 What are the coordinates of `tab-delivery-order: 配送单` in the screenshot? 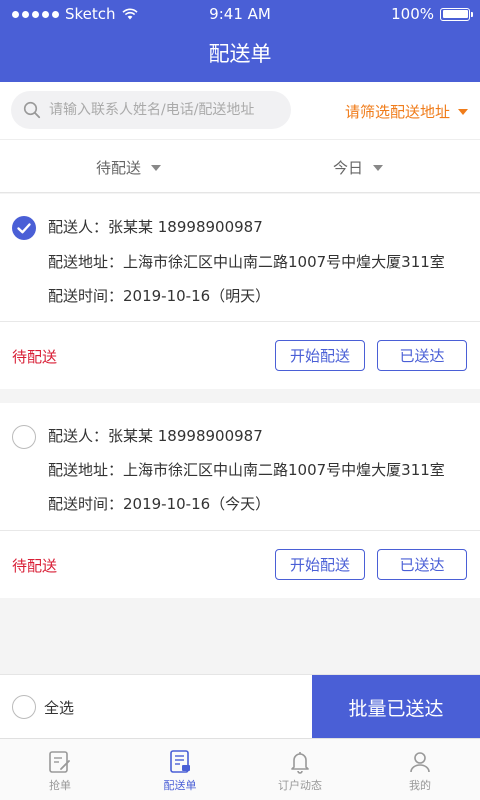 It's located at (180, 769).